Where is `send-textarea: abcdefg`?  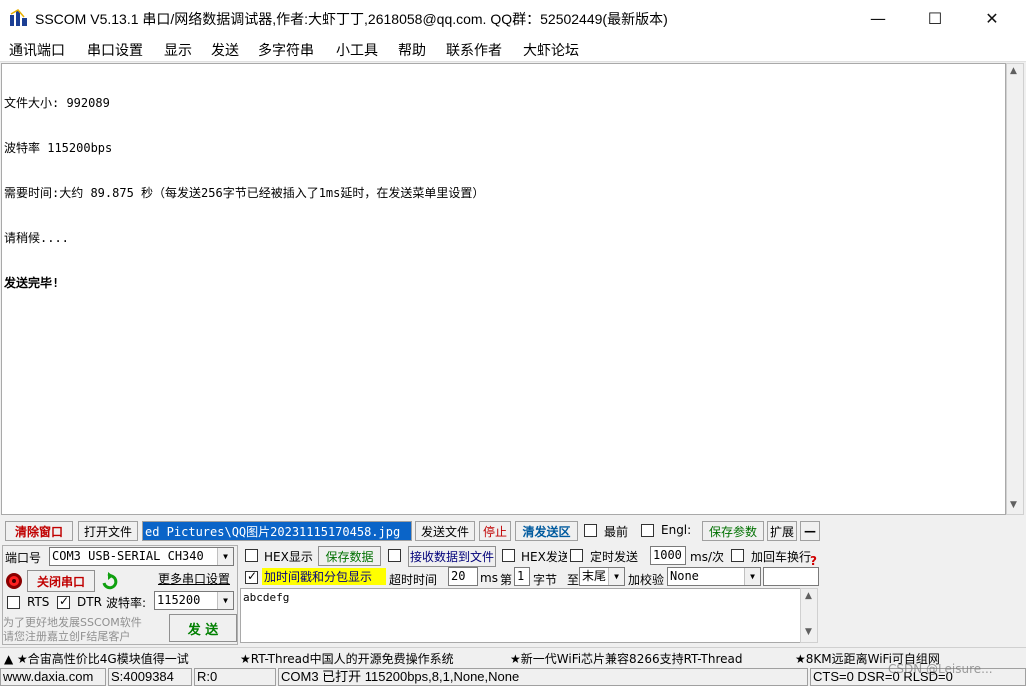 send-textarea: abcdefg is located at coordinates (529, 615).